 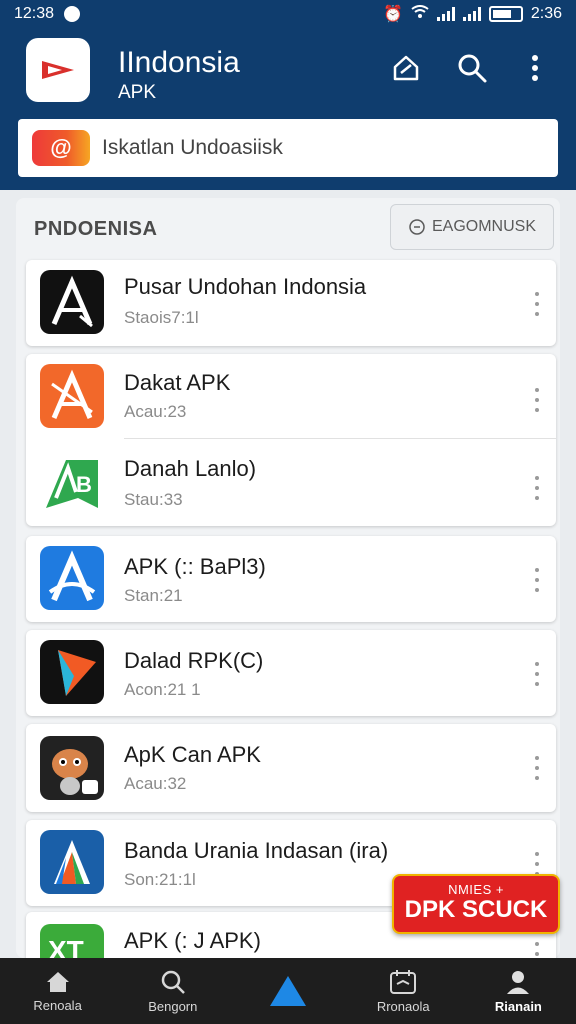 I want to click on app-subtitle: APK, so click(x=137, y=92).